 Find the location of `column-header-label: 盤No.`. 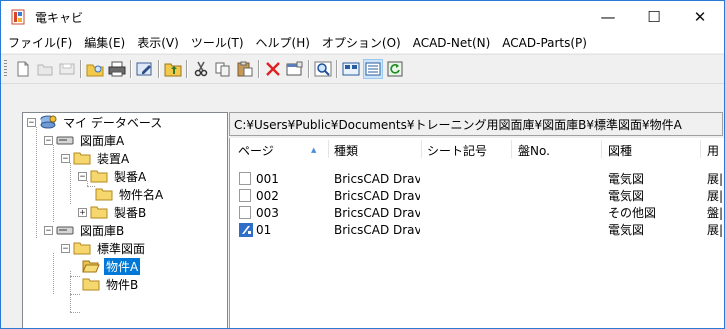

column-header-label: 盤No. is located at coordinates (534, 150).